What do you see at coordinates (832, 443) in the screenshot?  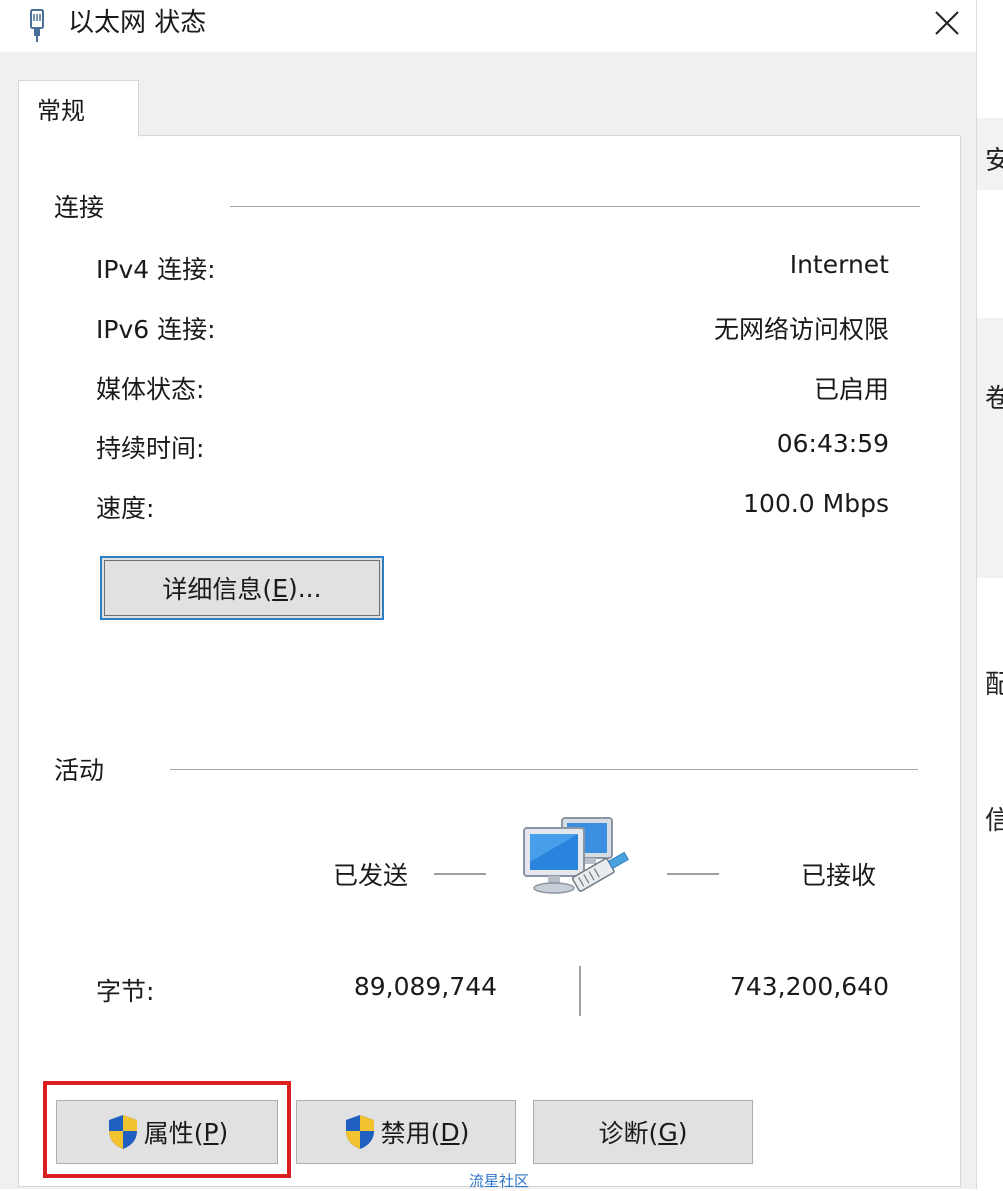 I see `duration-value: 06:43:59` at bounding box center [832, 443].